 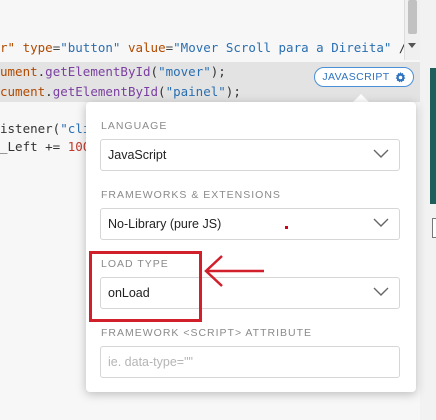 I want to click on gear-icon, so click(x=400, y=76).